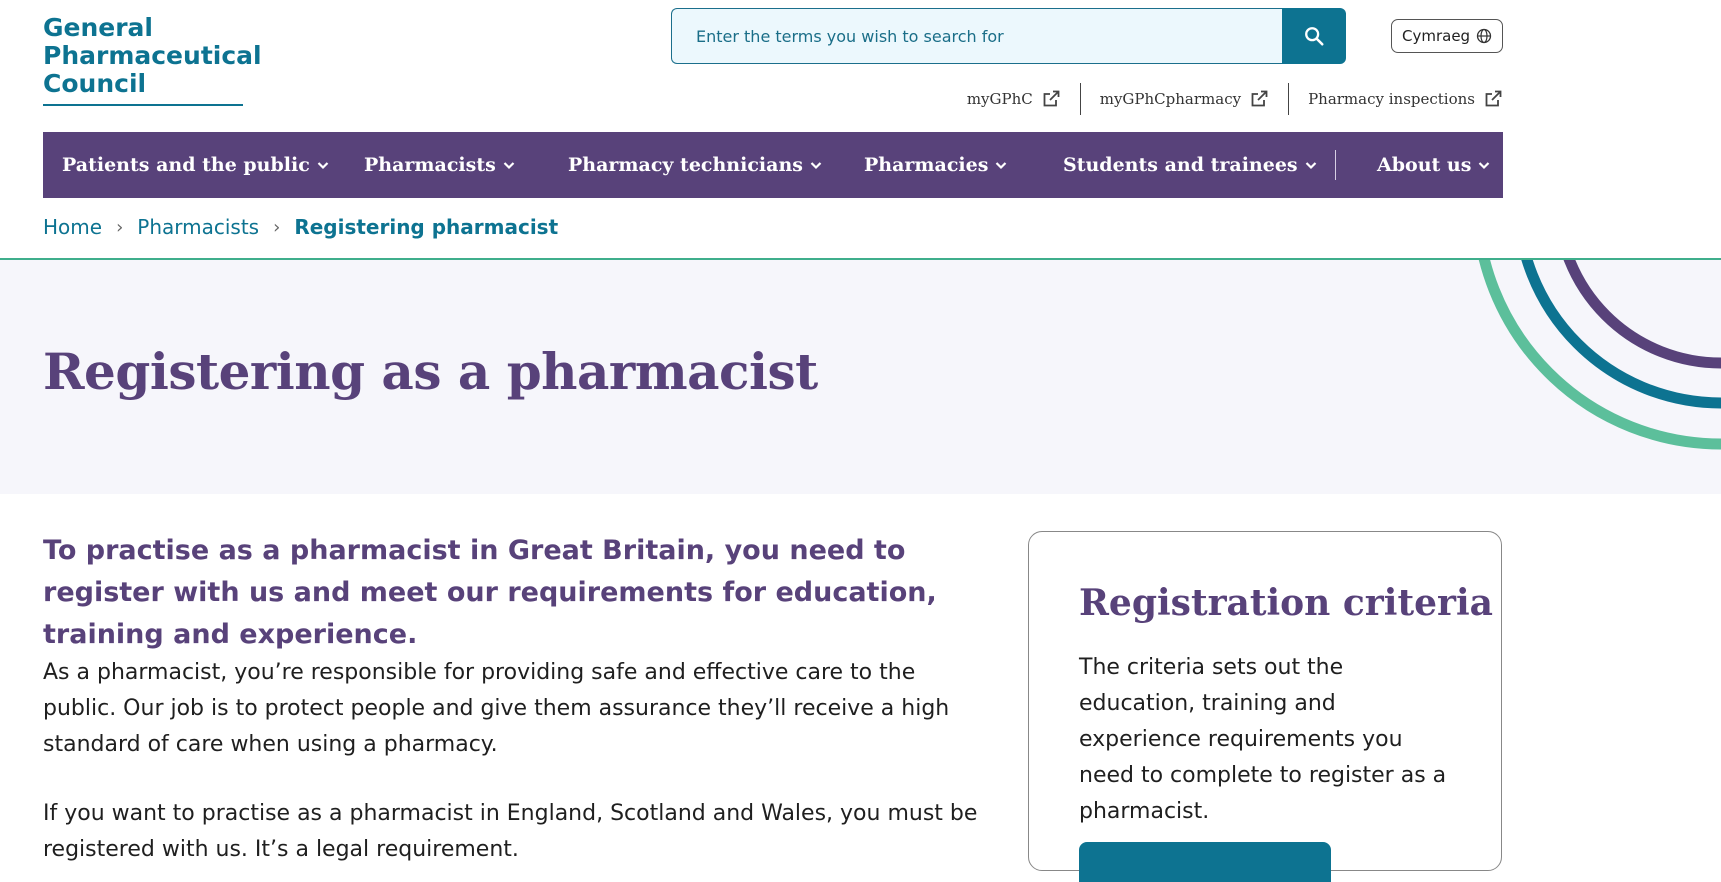 The height and width of the screenshot is (882, 1721). I want to click on nav-item-patients-and-the-public: Patients and the public, so click(196, 165).